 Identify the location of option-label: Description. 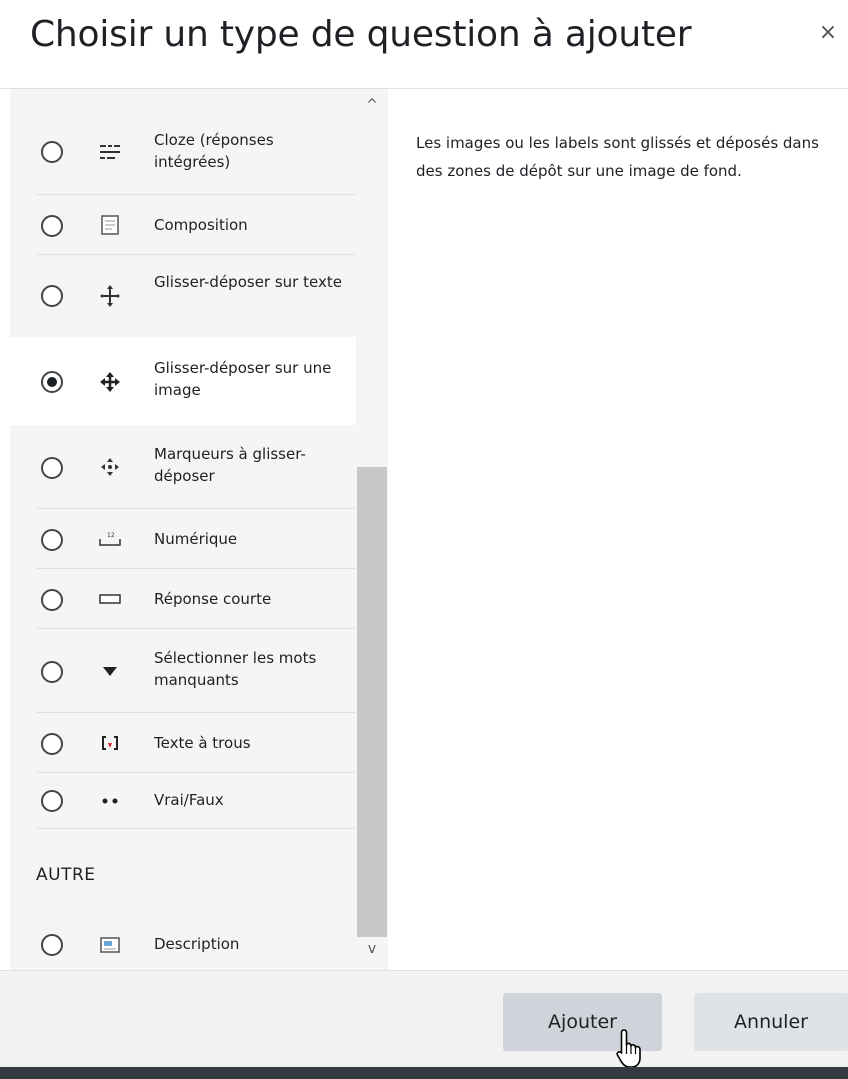
(197, 944).